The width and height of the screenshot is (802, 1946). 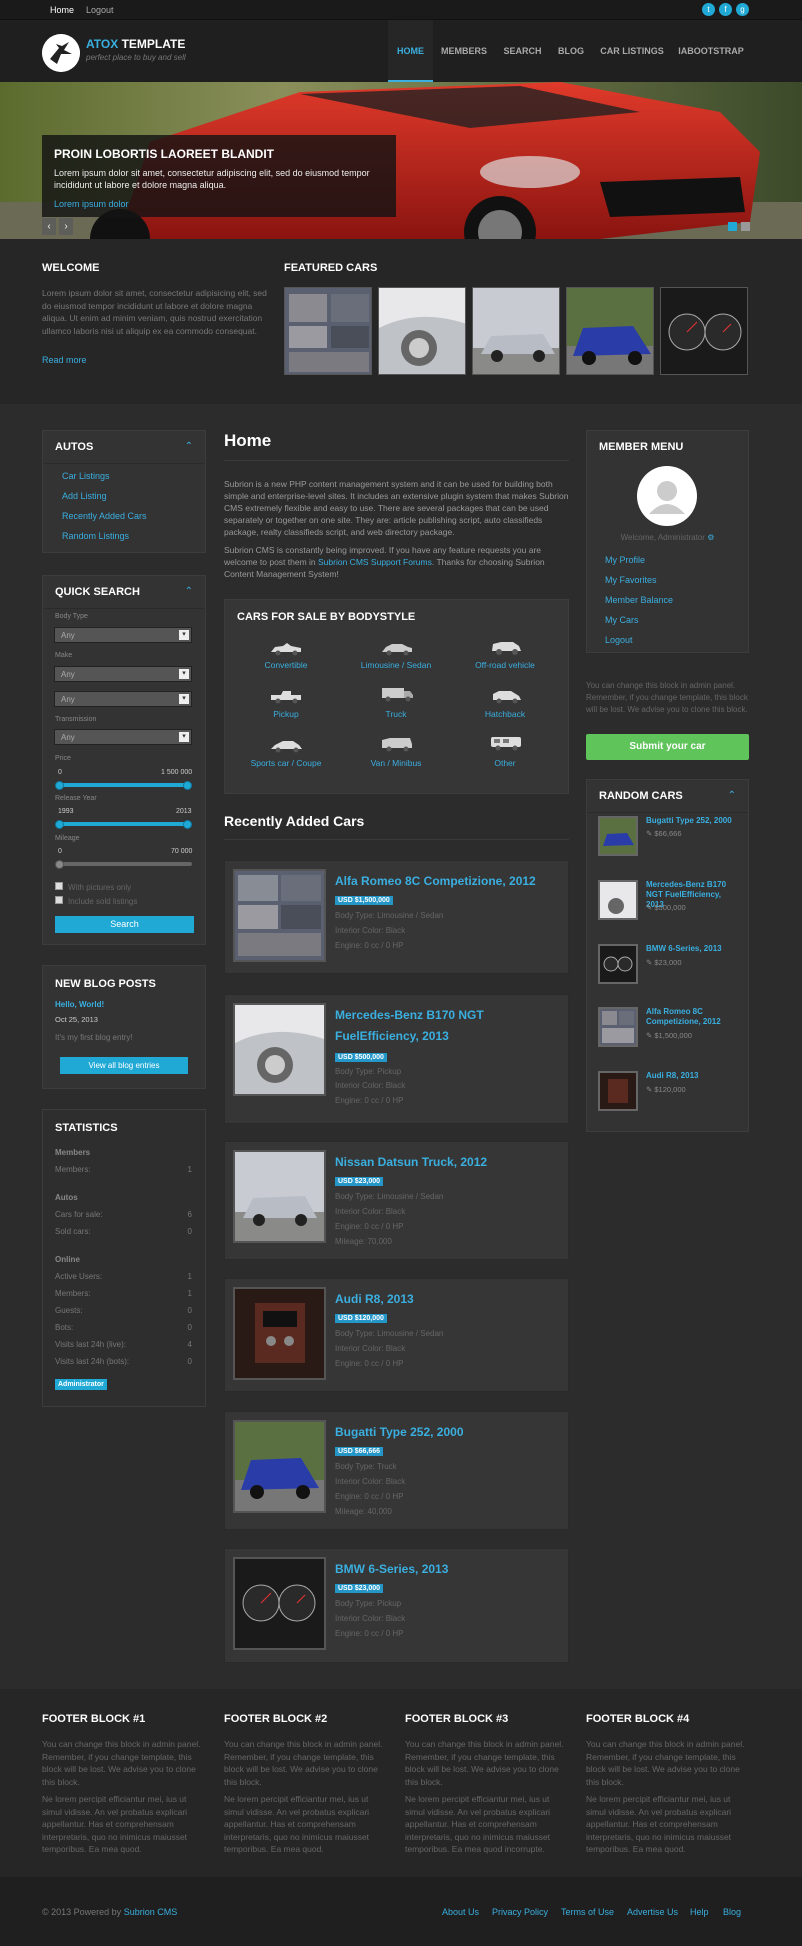 What do you see at coordinates (125, 864) in the screenshot?
I see `mileage-slider` at bounding box center [125, 864].